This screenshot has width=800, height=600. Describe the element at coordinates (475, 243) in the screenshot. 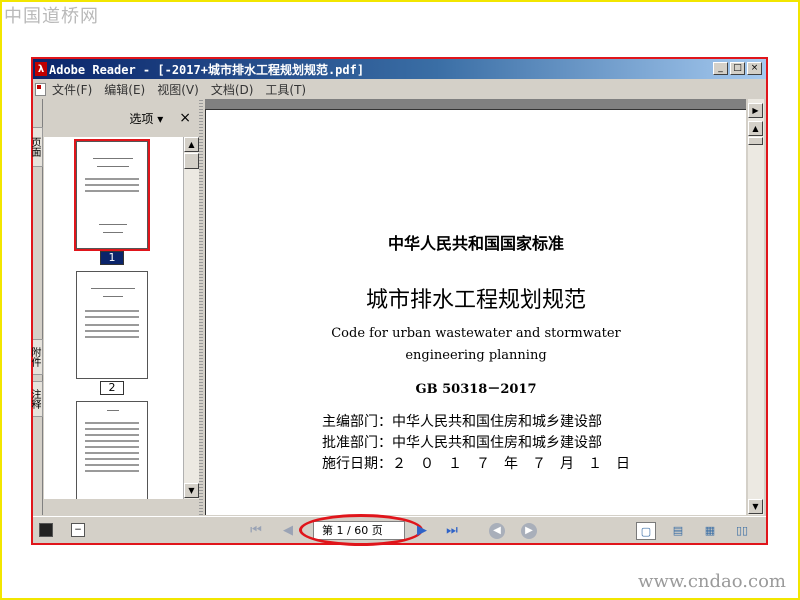

I see `standard-title: 中华人民共和国国家标准` at that location.